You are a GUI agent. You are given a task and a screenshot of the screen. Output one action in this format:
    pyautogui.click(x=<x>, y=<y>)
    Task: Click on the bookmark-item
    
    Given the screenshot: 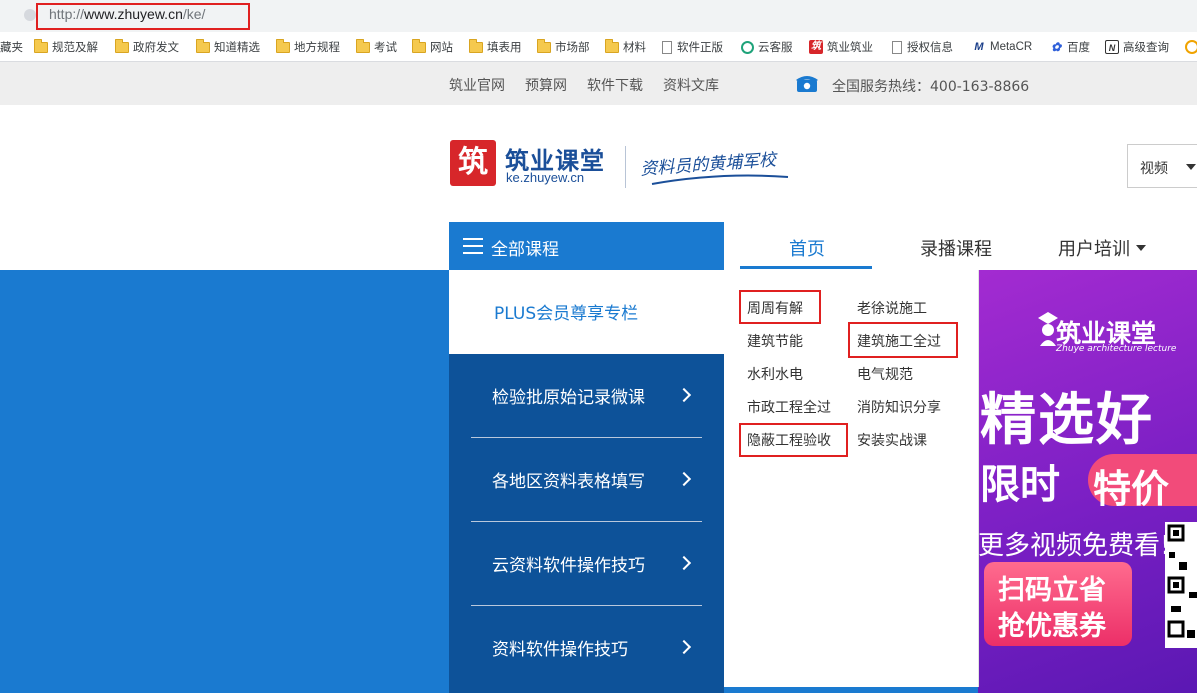 What is the action you would take?
    pyautogui.click(x=1191, y=47)
    